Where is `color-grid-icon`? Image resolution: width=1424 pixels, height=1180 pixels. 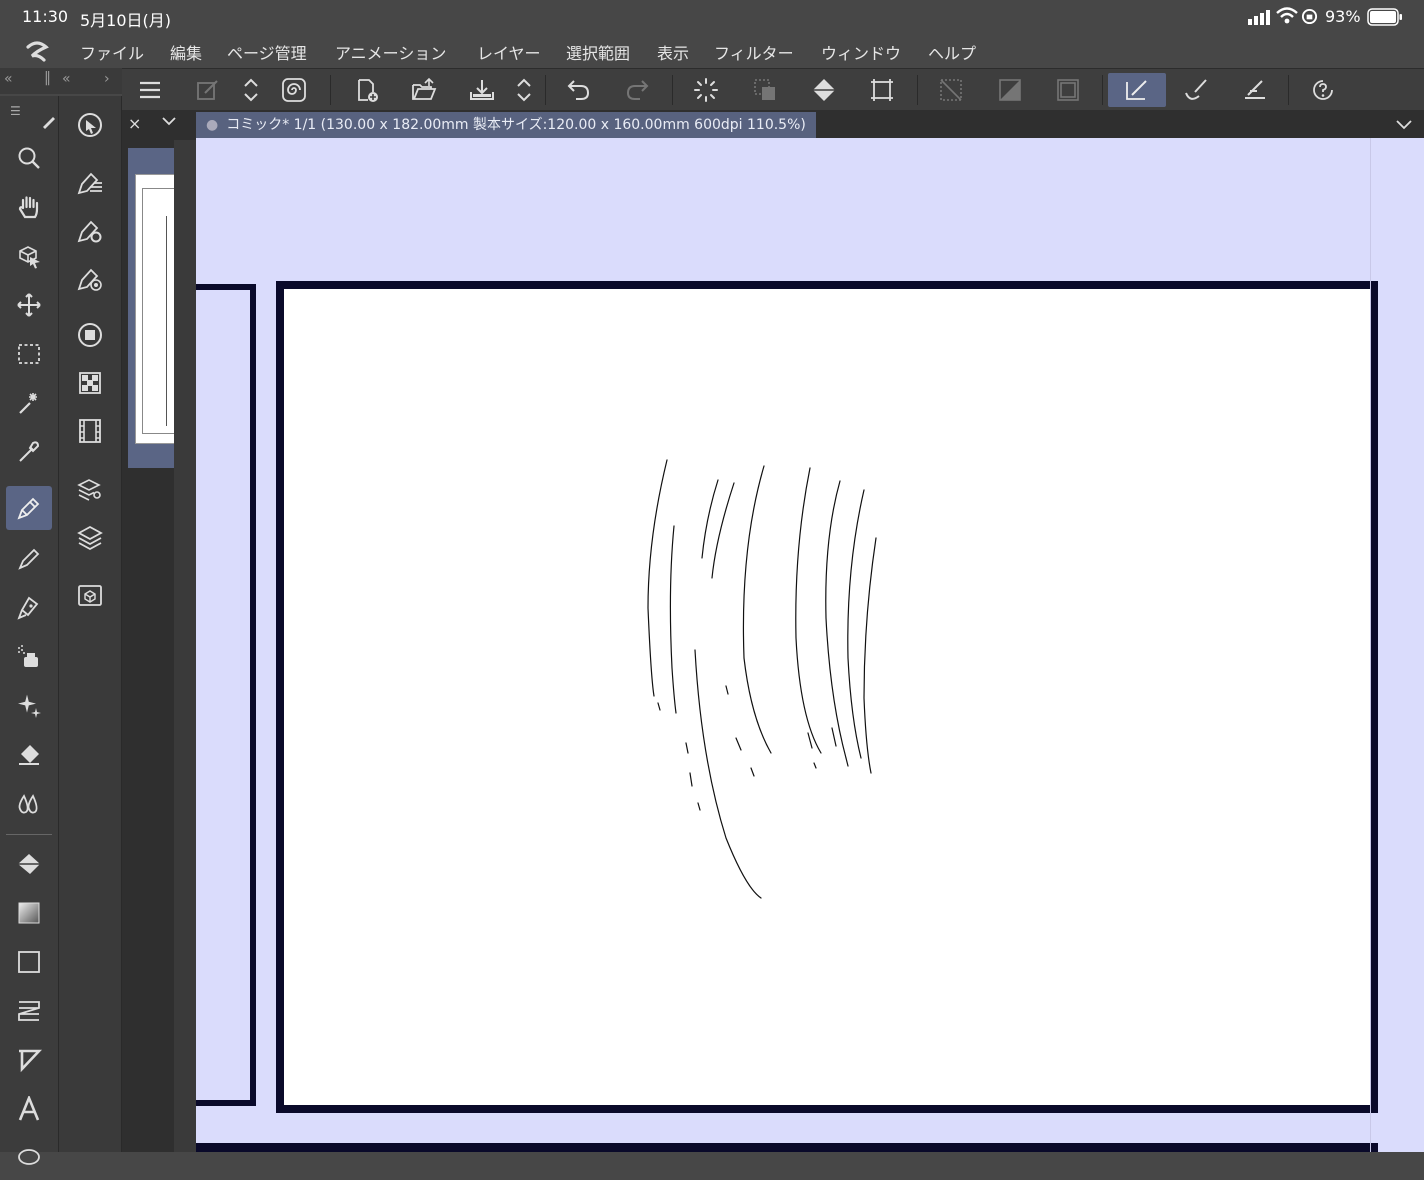 color-grid-icon is located at coordinates (90, 383).